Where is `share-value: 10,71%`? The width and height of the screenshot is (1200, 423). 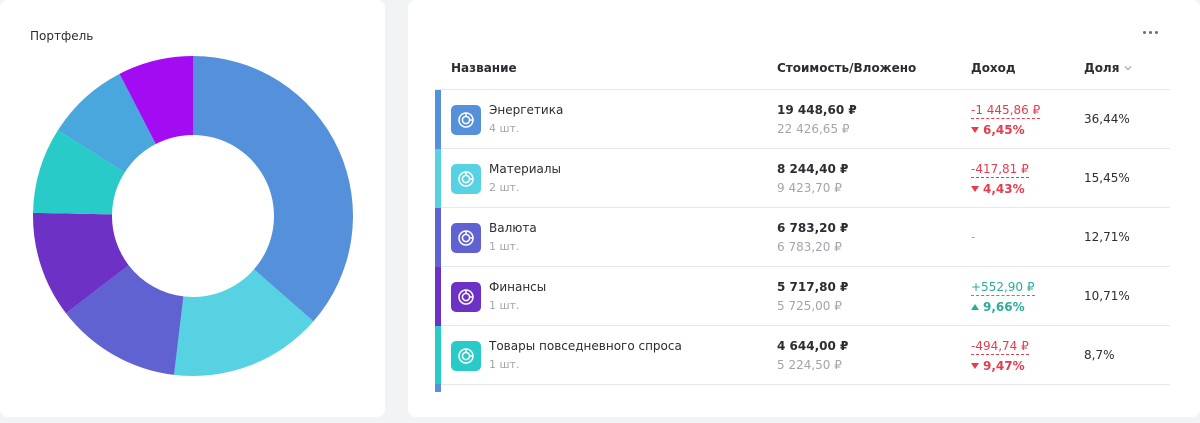
share-value: 10,71% is located at coordinates (1107, 296).